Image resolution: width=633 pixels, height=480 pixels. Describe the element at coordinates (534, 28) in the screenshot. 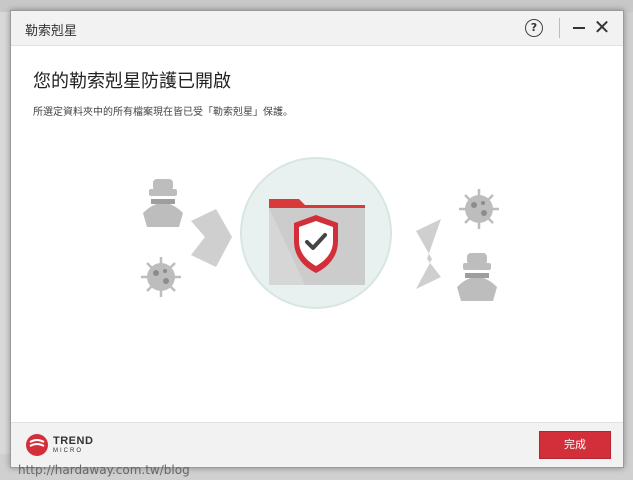

I see `help-button: ?` at that location.